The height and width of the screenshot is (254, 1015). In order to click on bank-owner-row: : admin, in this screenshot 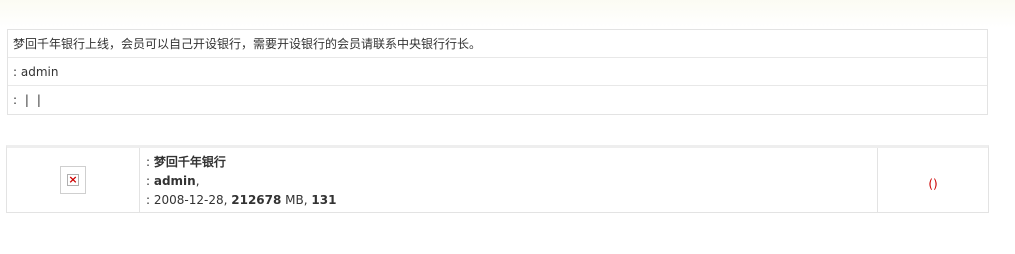, I will do `click(511, 181)`.